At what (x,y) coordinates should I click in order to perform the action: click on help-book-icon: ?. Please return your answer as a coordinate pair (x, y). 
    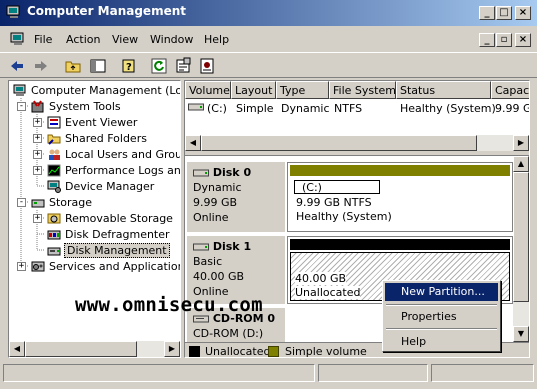
    Looking at the image, I should click on (129, 66).